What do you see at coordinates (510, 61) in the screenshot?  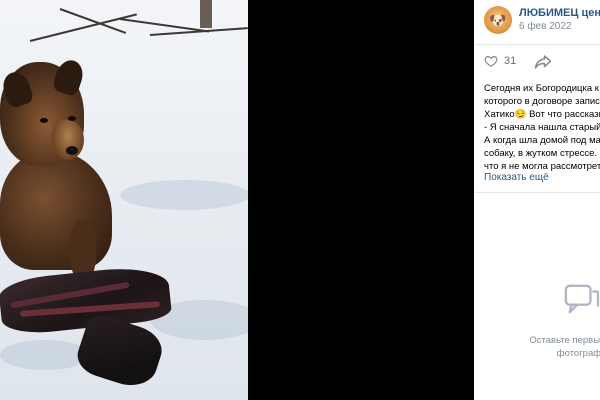 I see `like-count: 31` at bounding box center [510, 61].